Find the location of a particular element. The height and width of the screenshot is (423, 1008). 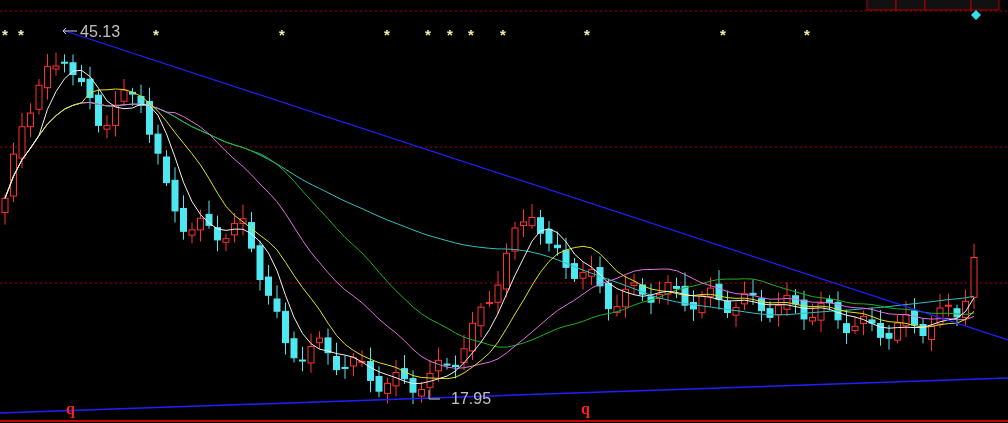

pointer-arrow-icon is located at coordinates (70, 31).